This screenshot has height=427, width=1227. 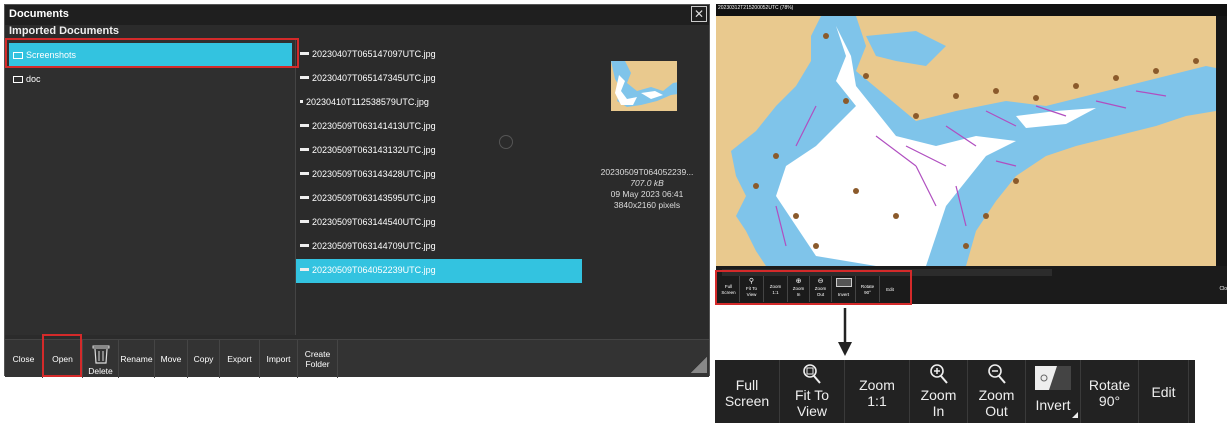 What do you see at coordinates (439, 247) in the screenshot?
I see `file-item: 20230509T063144709UTC.jpg` at bounding box center [439, 247].